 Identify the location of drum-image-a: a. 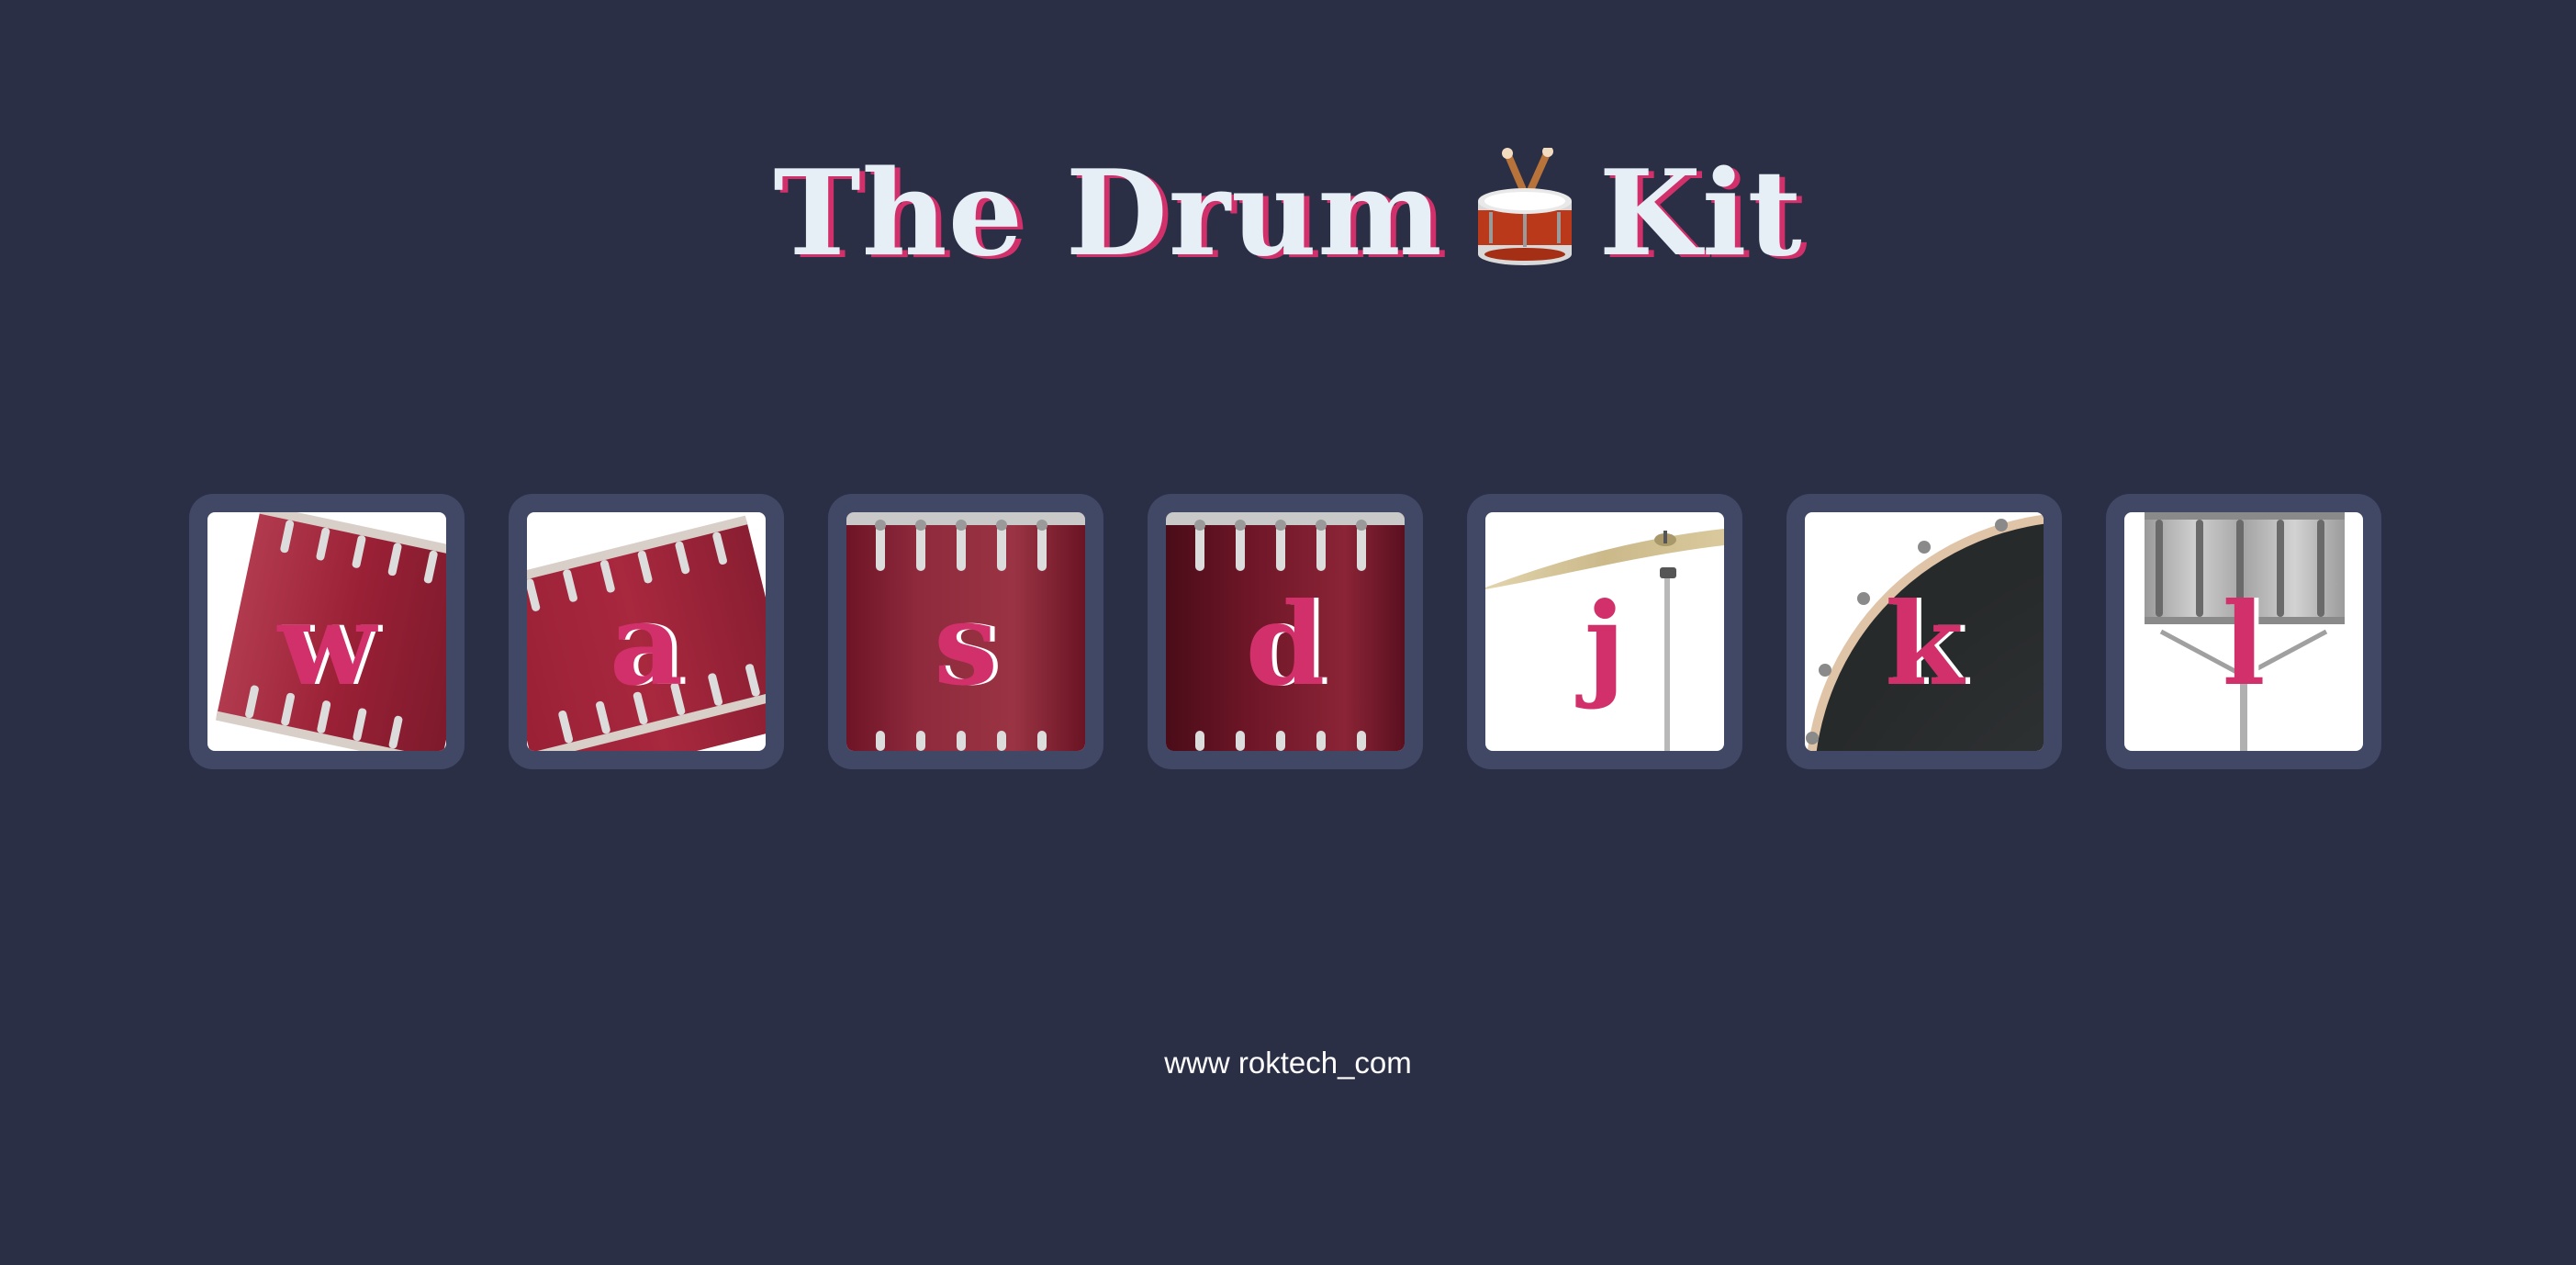
(646, 631).